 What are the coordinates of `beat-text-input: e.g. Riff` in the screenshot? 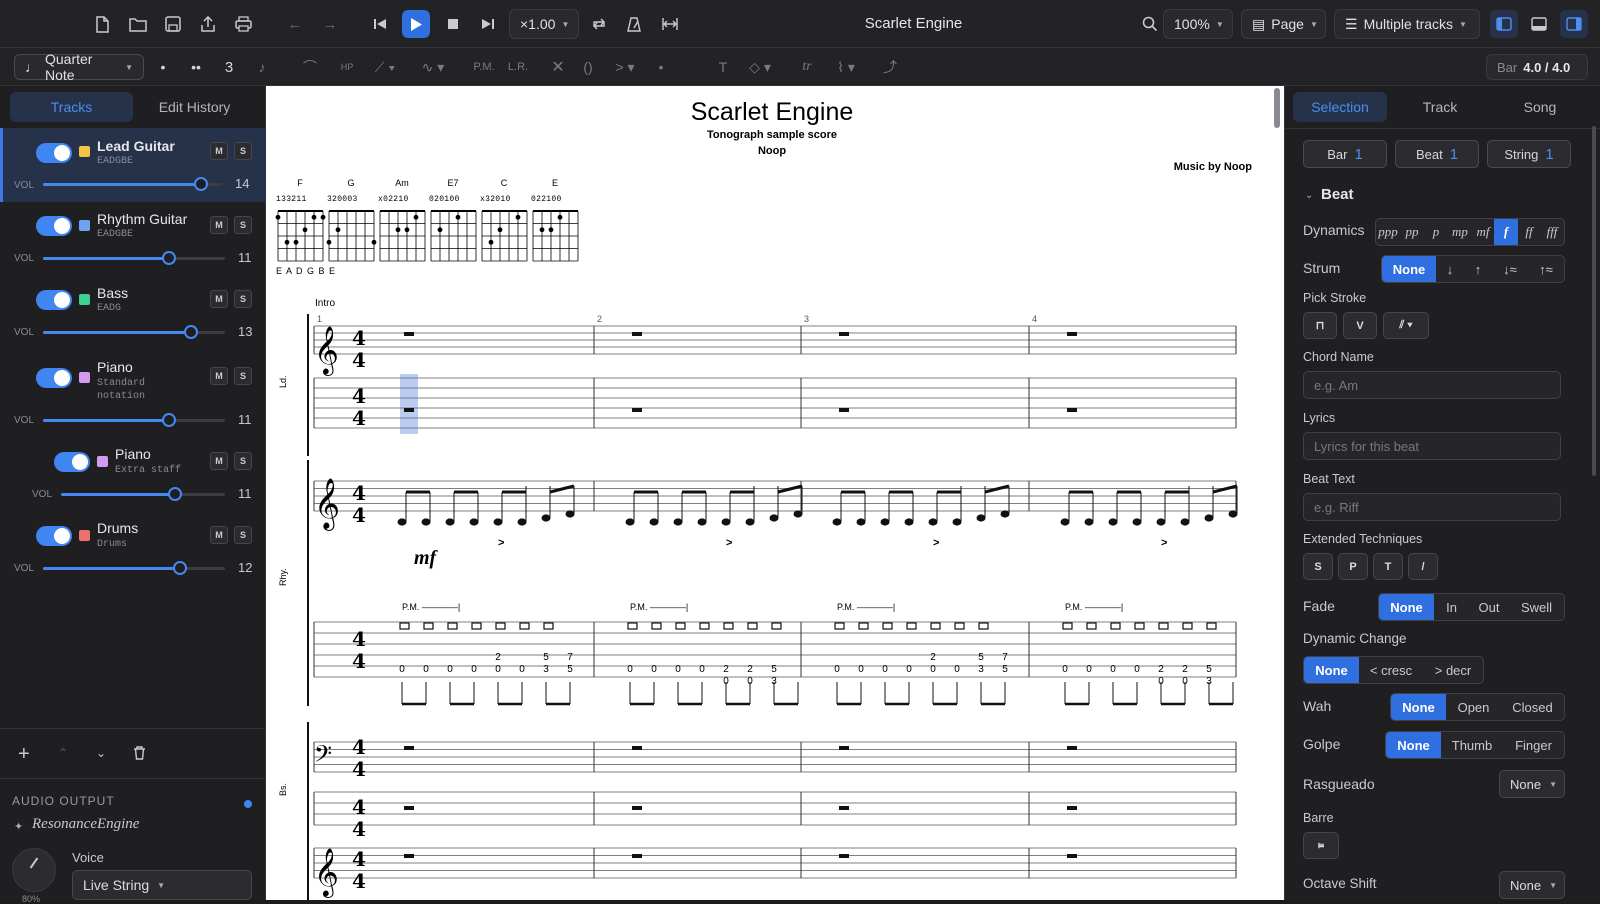 It's located at (1432, 507).